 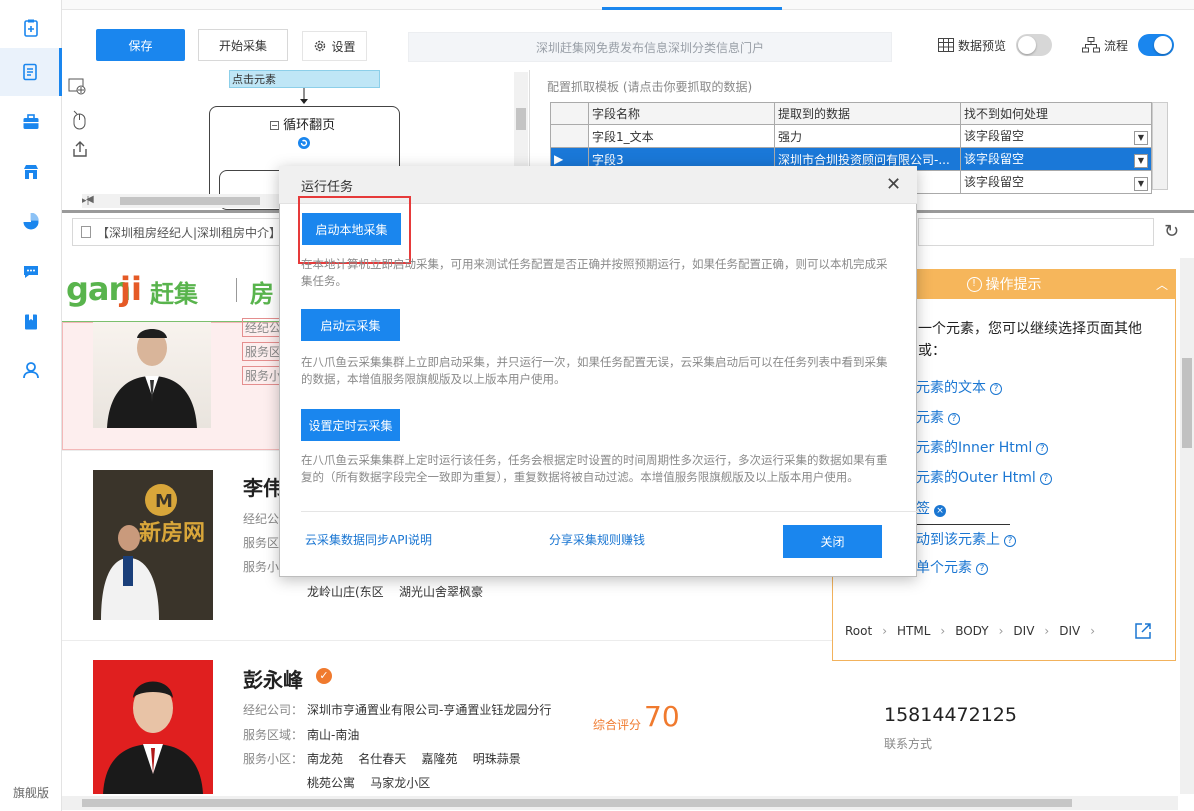 What do you see at coordinates (994, 182) in the screenshot?
I see `grid-cell-handling-text: 该字段留空` at bounding box center [994, 182].